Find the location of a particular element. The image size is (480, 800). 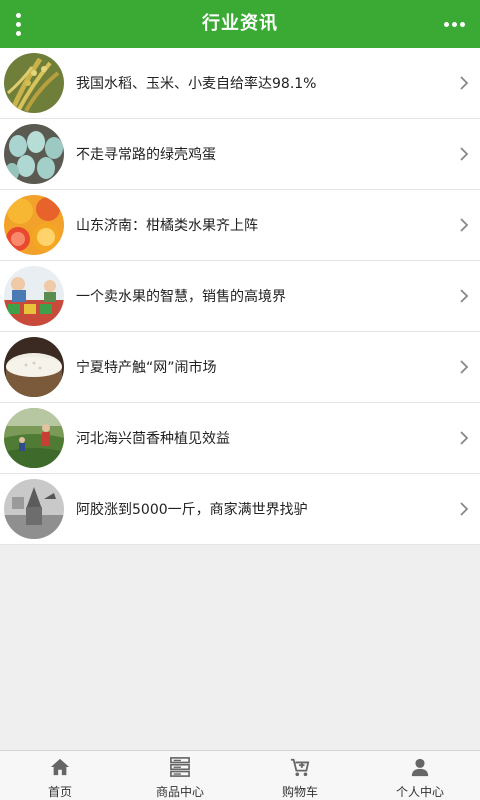

user-icon is located at coordinates (420, 767).